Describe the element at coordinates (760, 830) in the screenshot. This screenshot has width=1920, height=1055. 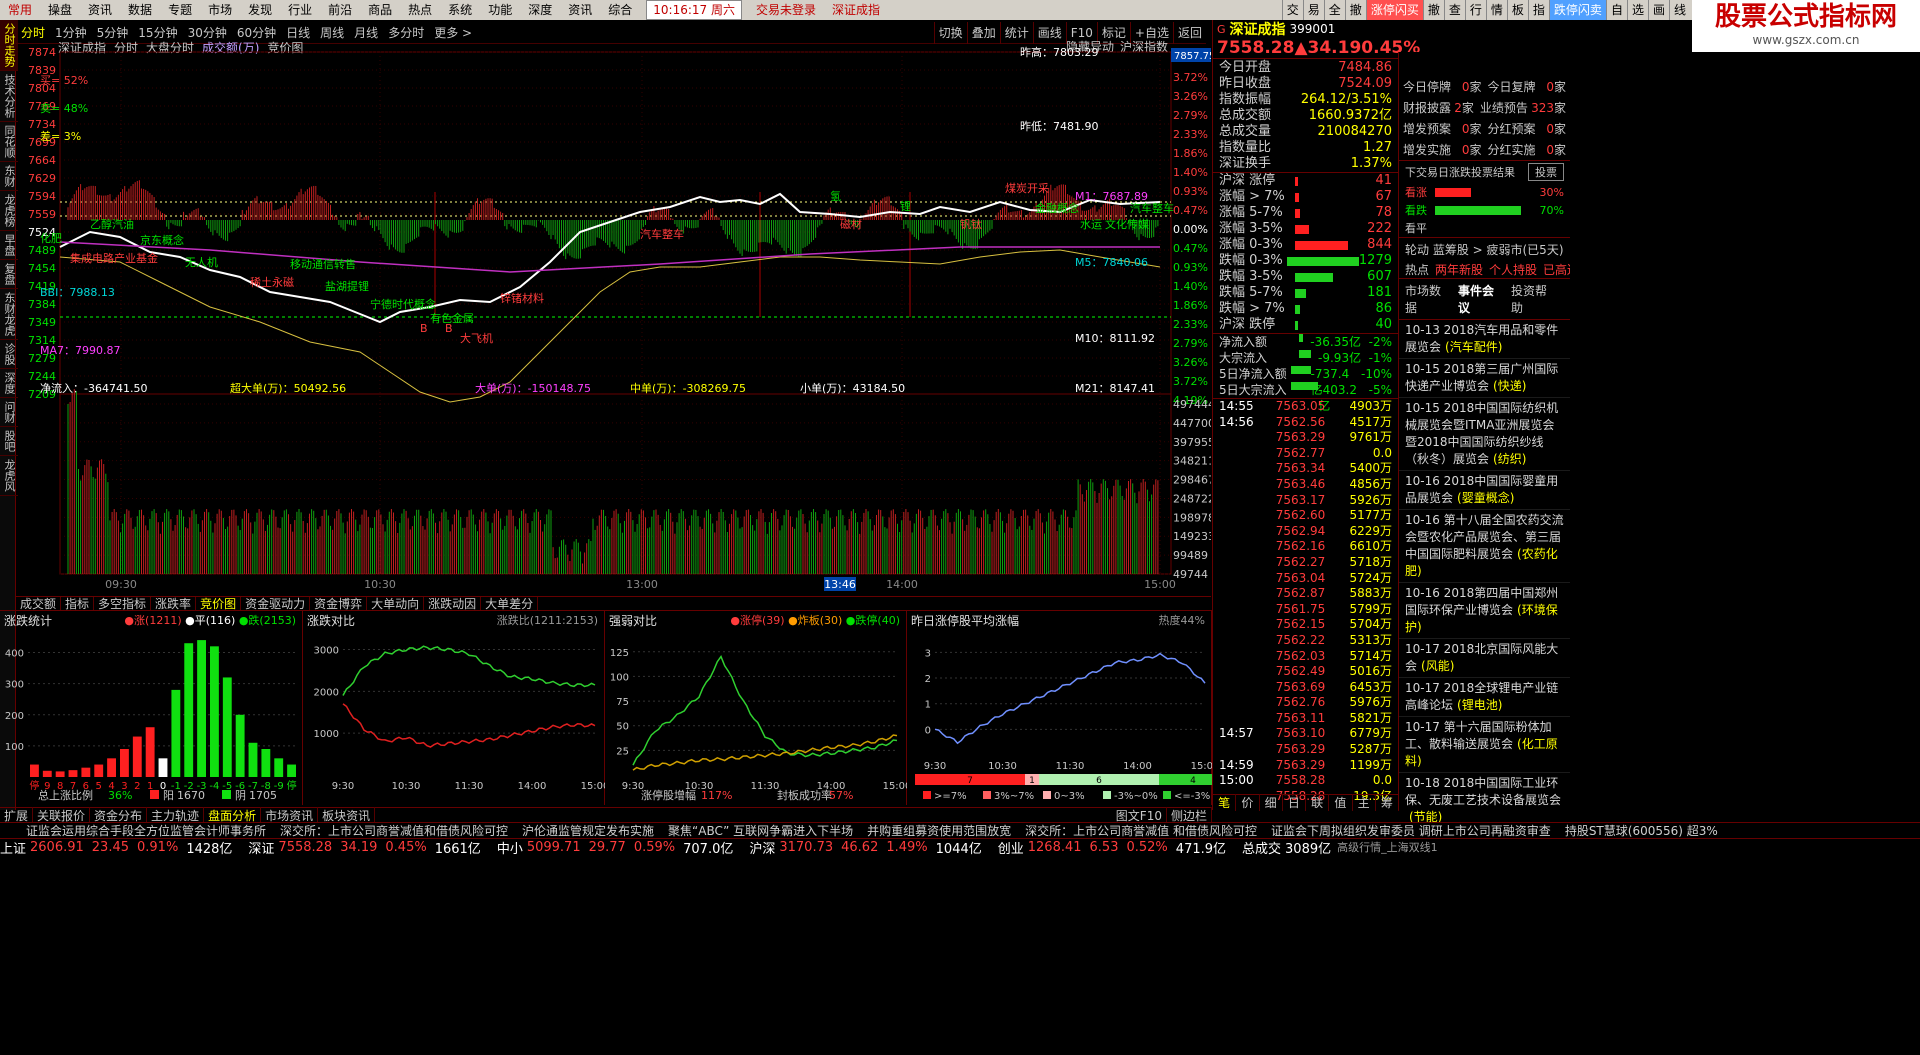
I see `ticker-item-3: 聚焦“ABC” 互联网争霸进入下半场` at that location.